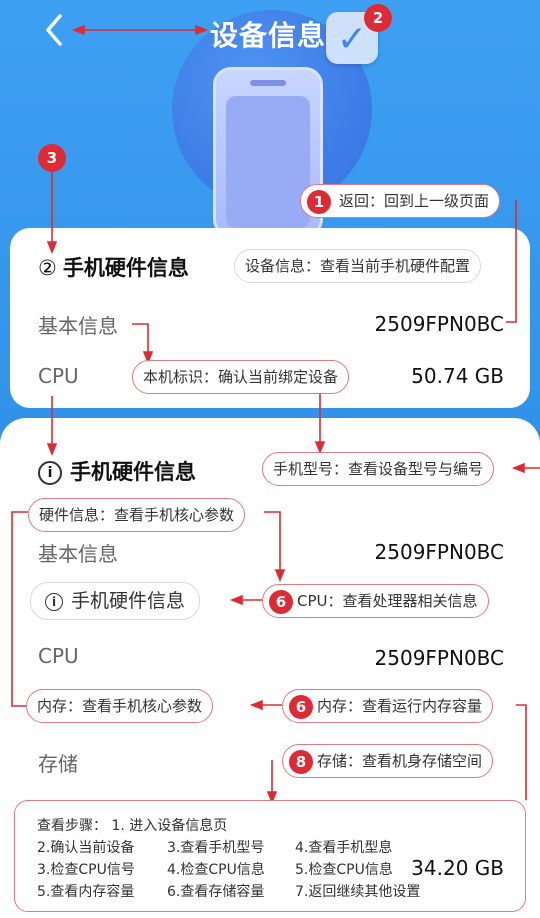 This screenshot has width=540, height=918. What do you see at coordinates (400, 761) in the screenshot?
I see `annotation-text: 存储：查看机身存储空间` at bounding box center [400, 761].